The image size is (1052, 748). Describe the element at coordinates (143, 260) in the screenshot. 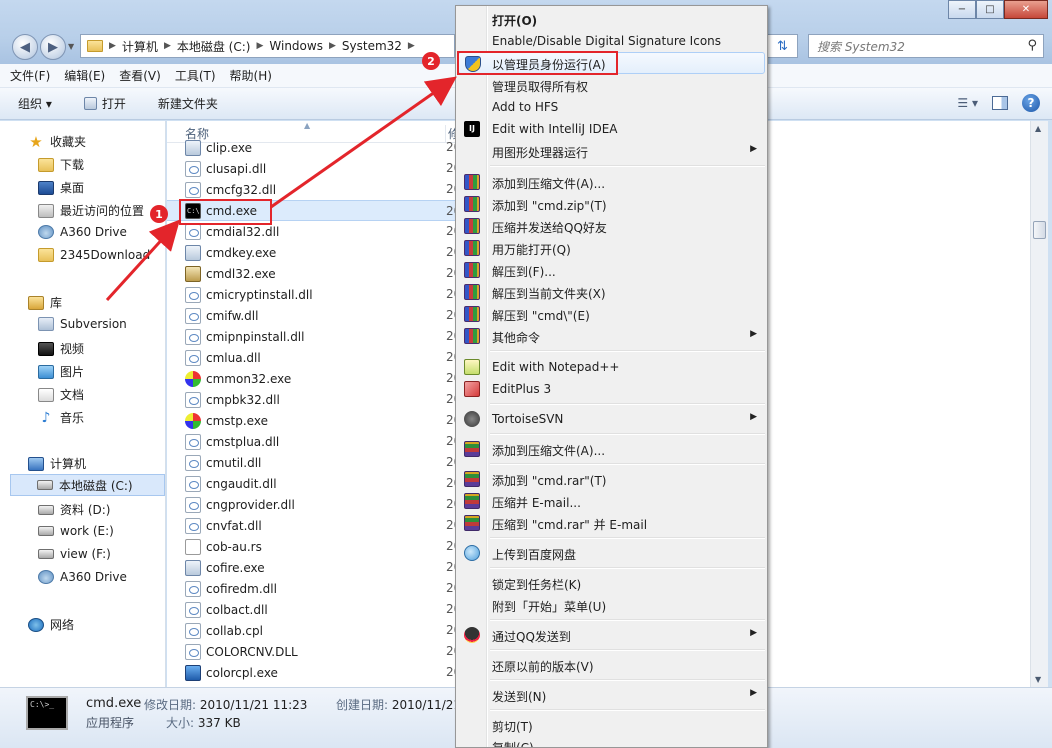

I see `arrow-to-cmd` at that location.